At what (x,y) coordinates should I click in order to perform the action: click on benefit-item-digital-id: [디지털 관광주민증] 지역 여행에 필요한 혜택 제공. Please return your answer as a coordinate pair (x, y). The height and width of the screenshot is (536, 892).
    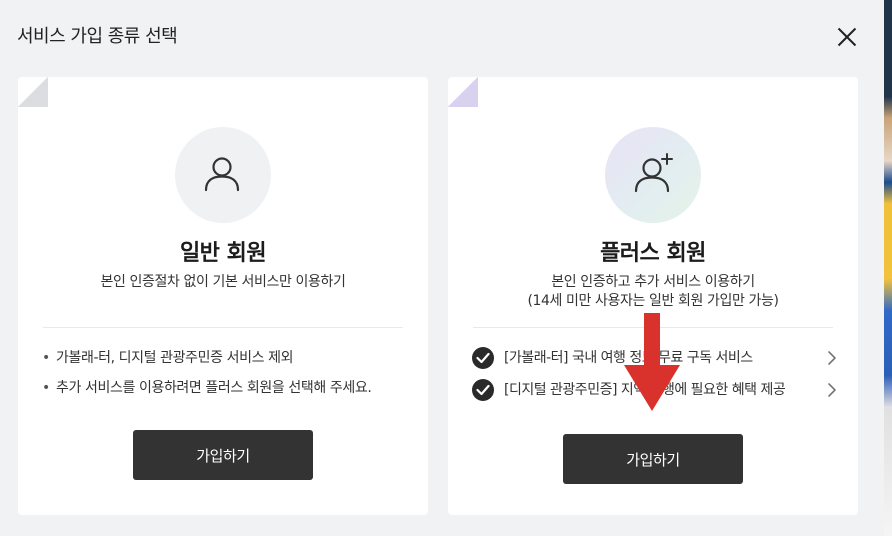
    Looking at the image, I should click on (657, 395).